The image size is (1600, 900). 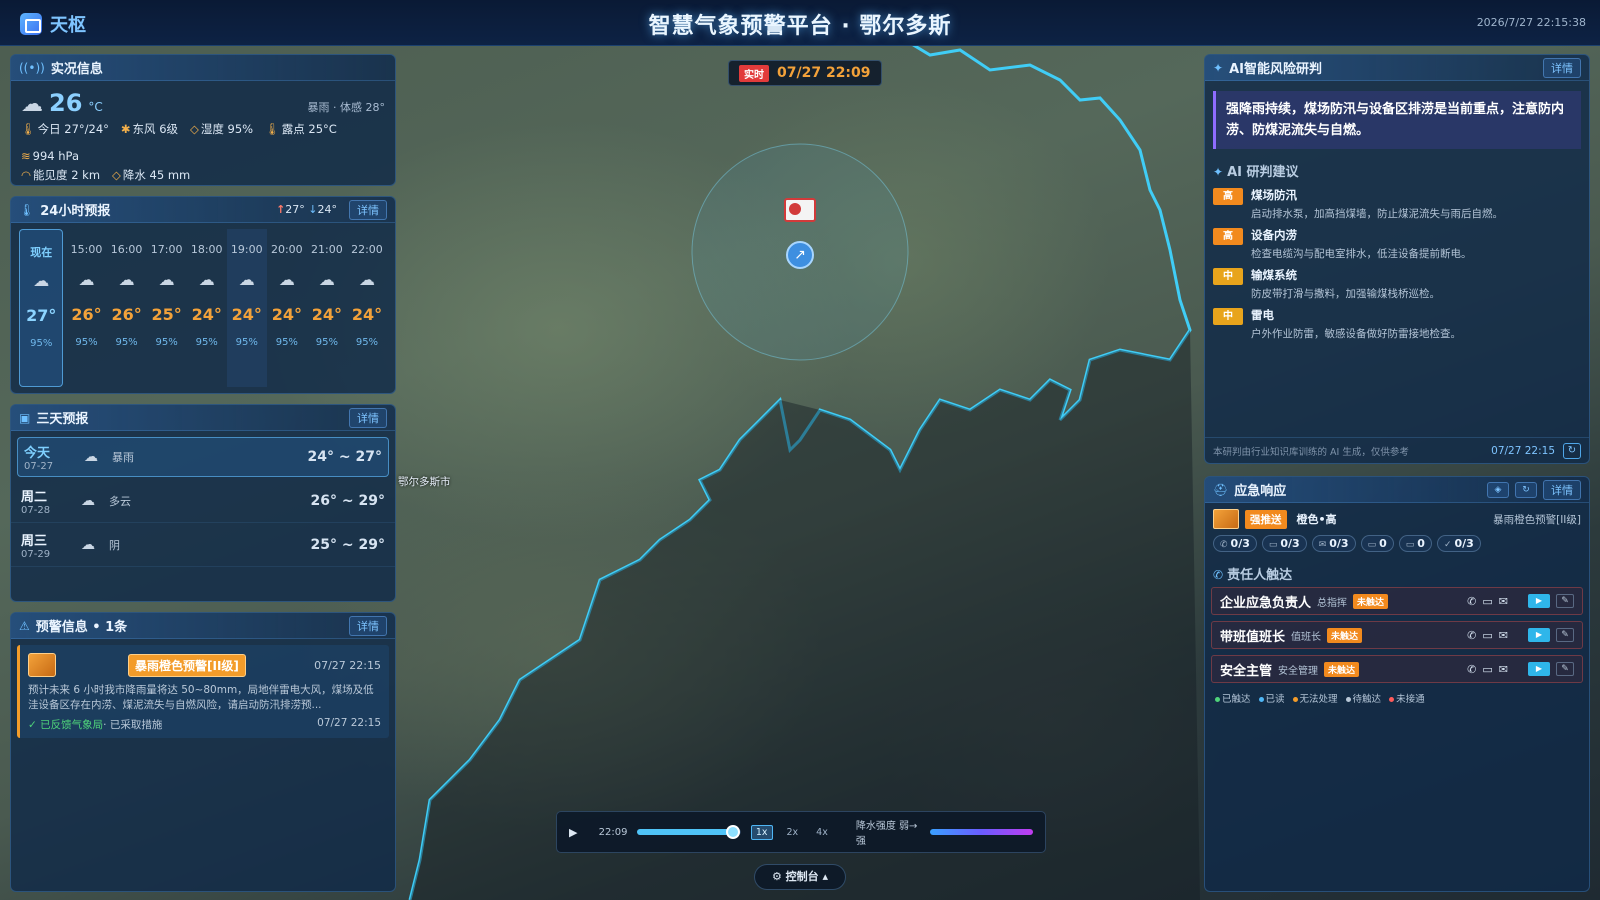 I want to click on speed-4x: 4x, so click(x=822, y=832).